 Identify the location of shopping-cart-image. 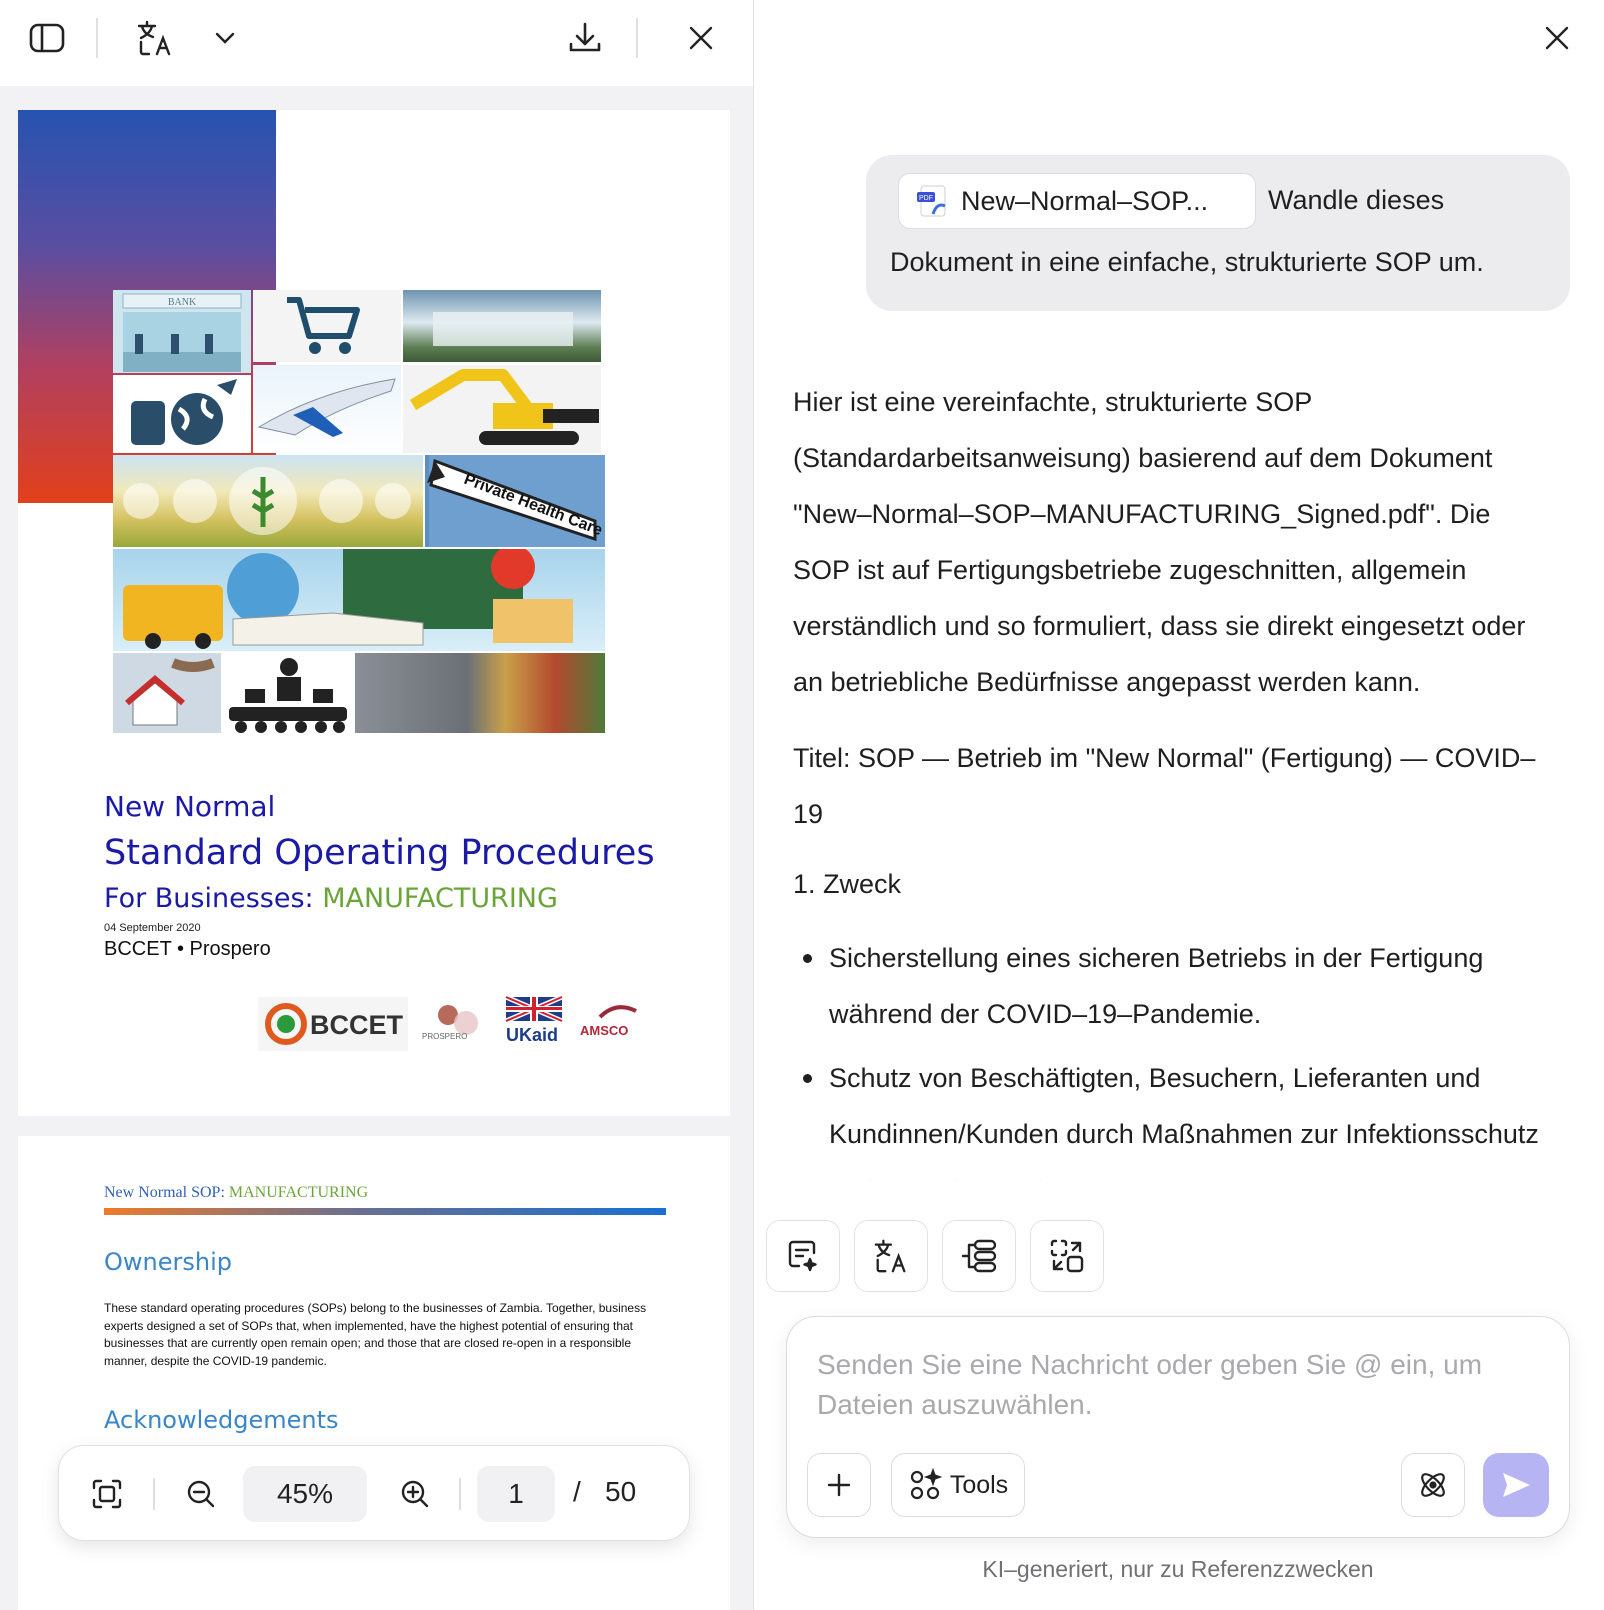
(327, 326).